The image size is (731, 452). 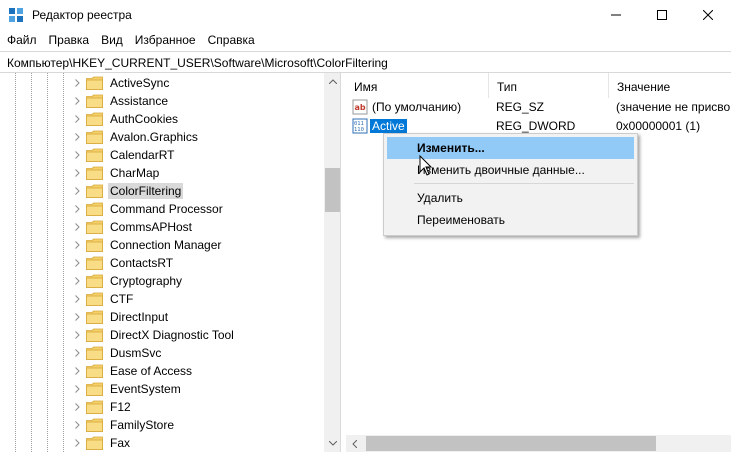 What do you see at coordinates (417, 85) in the screenshot?
I see `column-header-name: Имя` at bounding box center [417, 85].